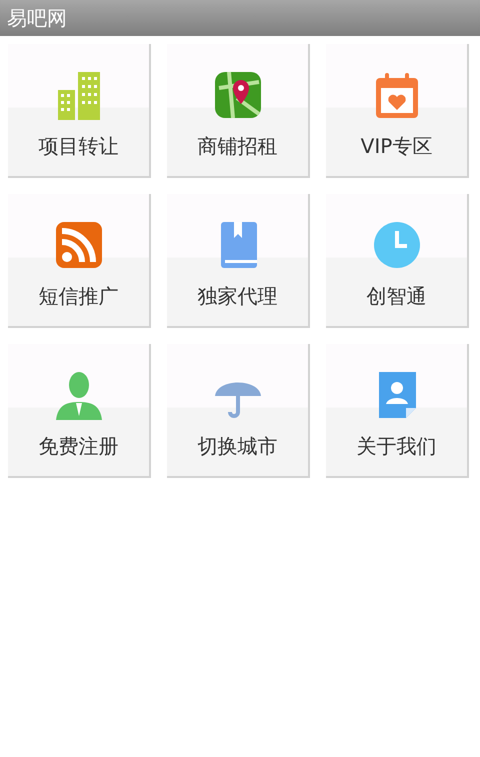 This screenshot has height=757, width=480. What do you see at coordinates (238, 261) in the screenshot?
I see `menu-tile: 独家代理` at bounding box center [238, 261].